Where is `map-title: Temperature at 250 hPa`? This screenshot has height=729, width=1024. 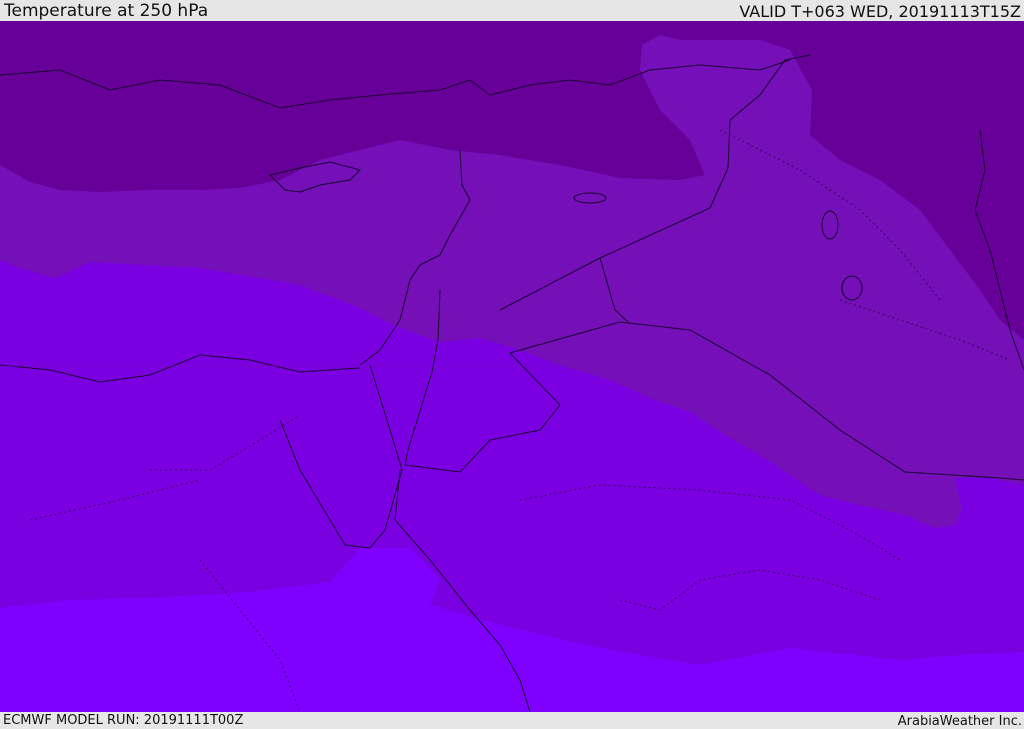 map-title: Temperature at 250 hPa is located at coordinates (106, 11).